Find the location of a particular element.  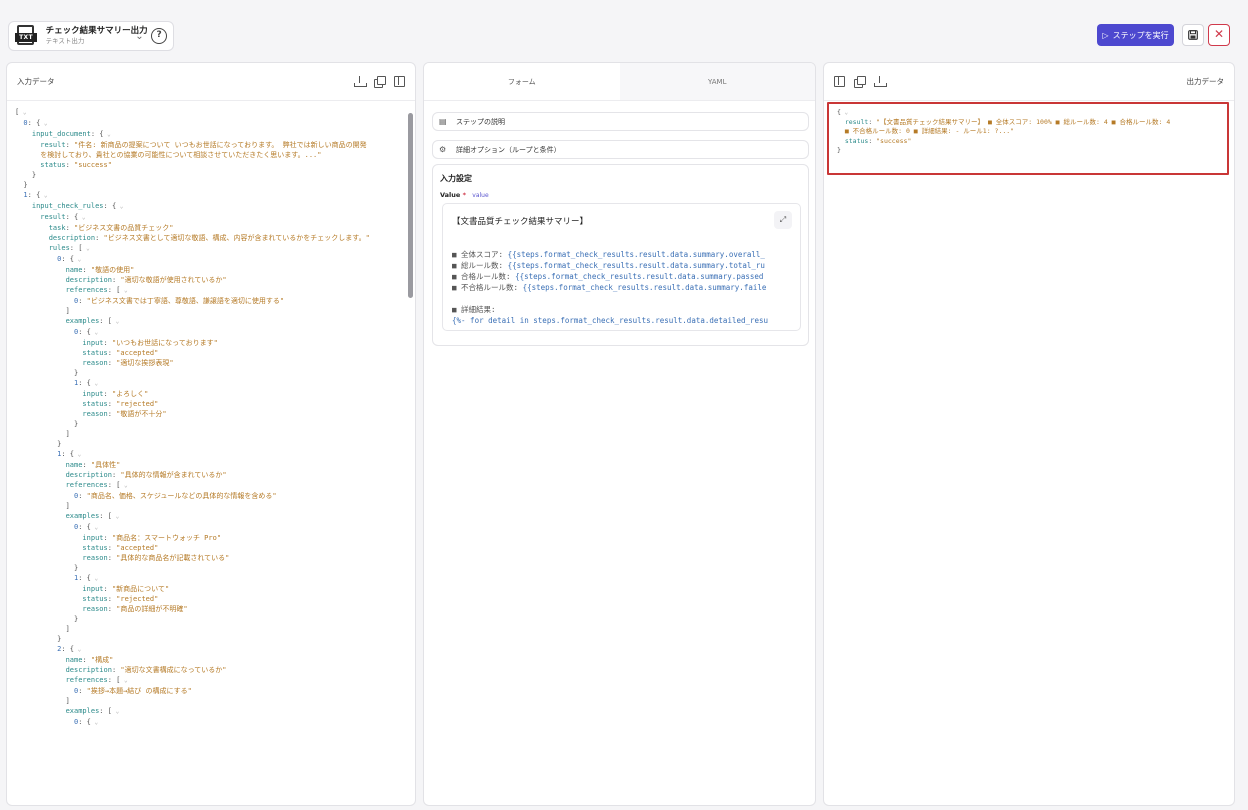

code-token: "よろしく" is located at coordinates (130, 394).